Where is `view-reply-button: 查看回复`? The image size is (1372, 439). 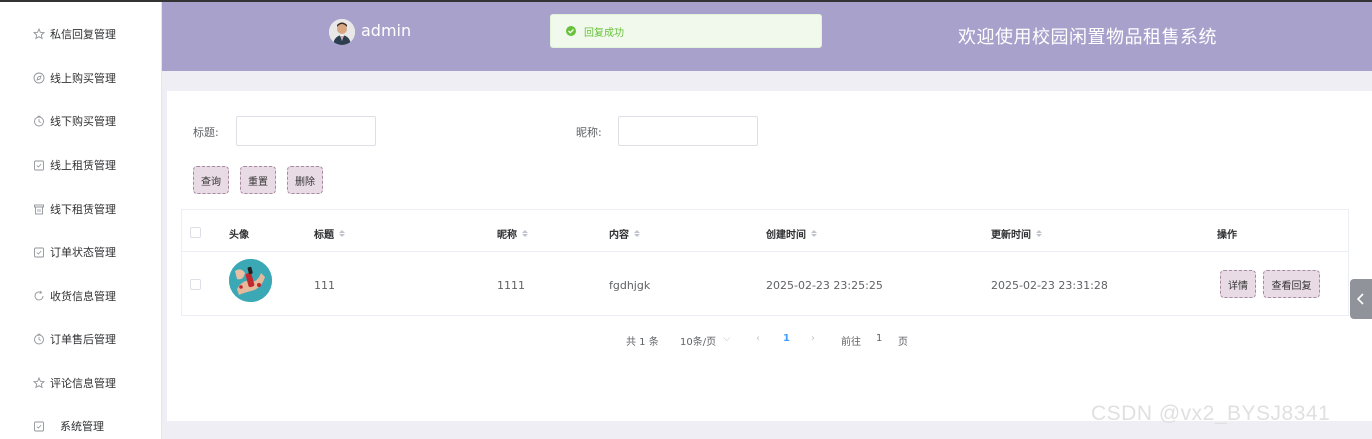
view-reply-button: 查看回复 is located at coordinates (1291, 284).